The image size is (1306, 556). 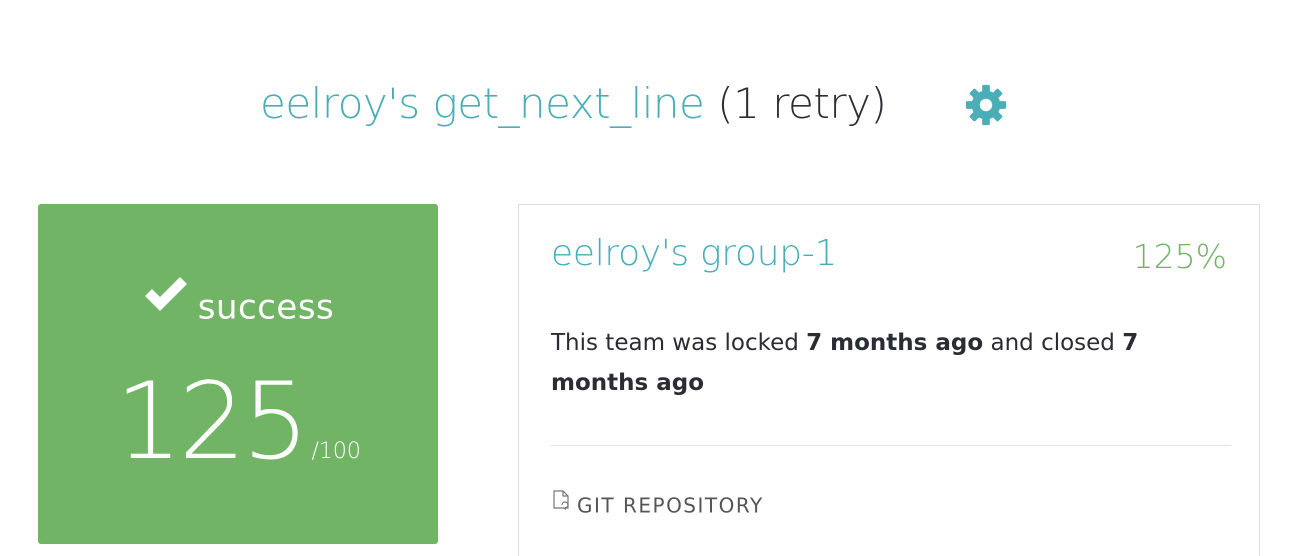 I want to click on status-middle: and closed, so click(x=1053, y=343).